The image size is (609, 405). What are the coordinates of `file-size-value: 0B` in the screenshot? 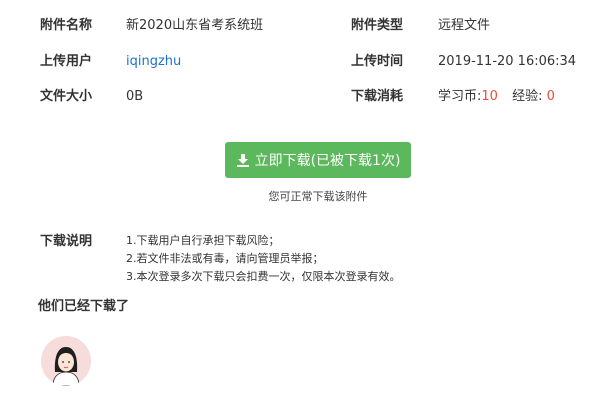 It's located at (135, 96).